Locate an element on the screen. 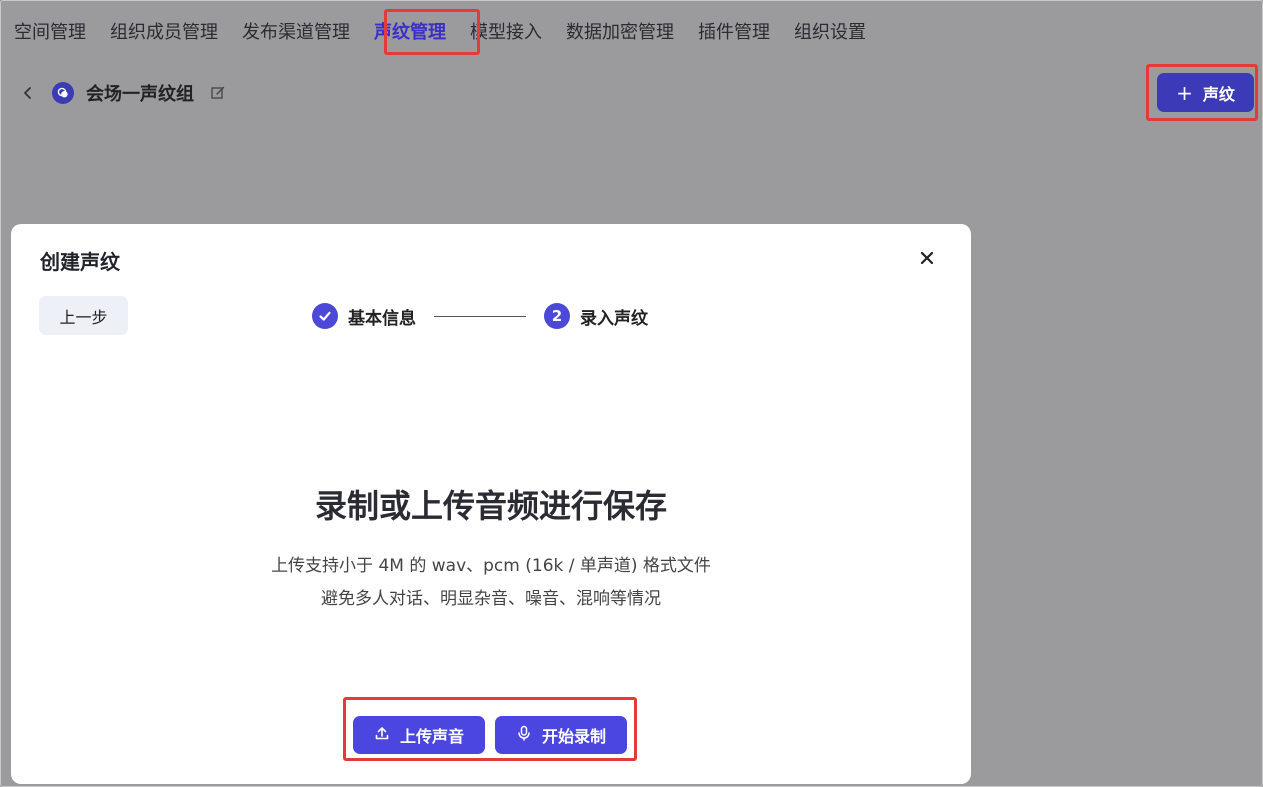  tab-org-settings: 组织设置 is located at coordinates (830, 31).